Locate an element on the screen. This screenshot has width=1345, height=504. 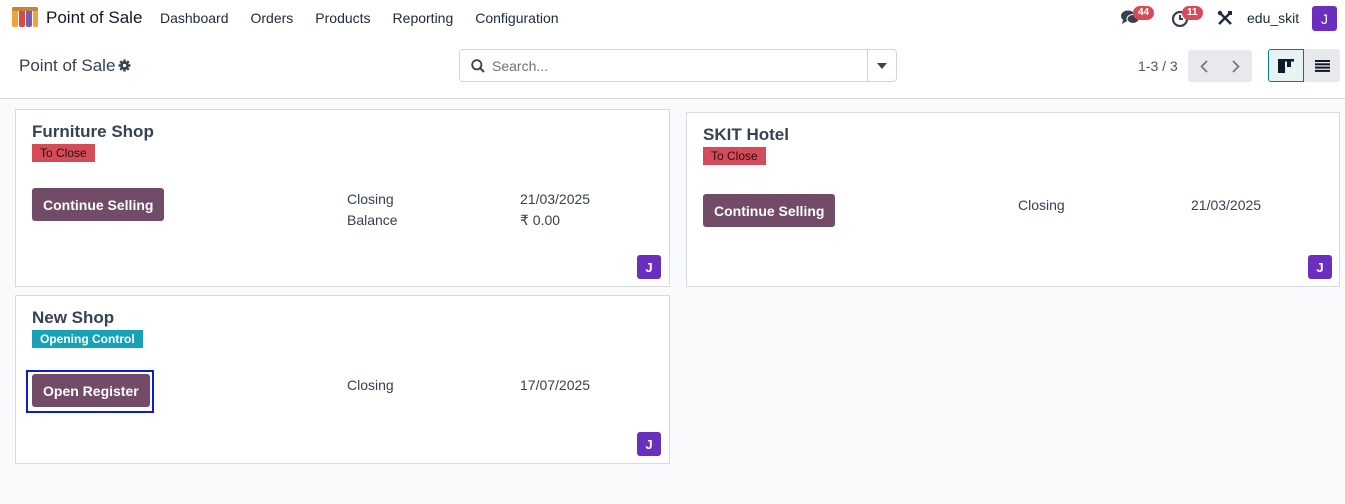
balance-value: ₹ 0.00 is located at coordinates (540, 220).